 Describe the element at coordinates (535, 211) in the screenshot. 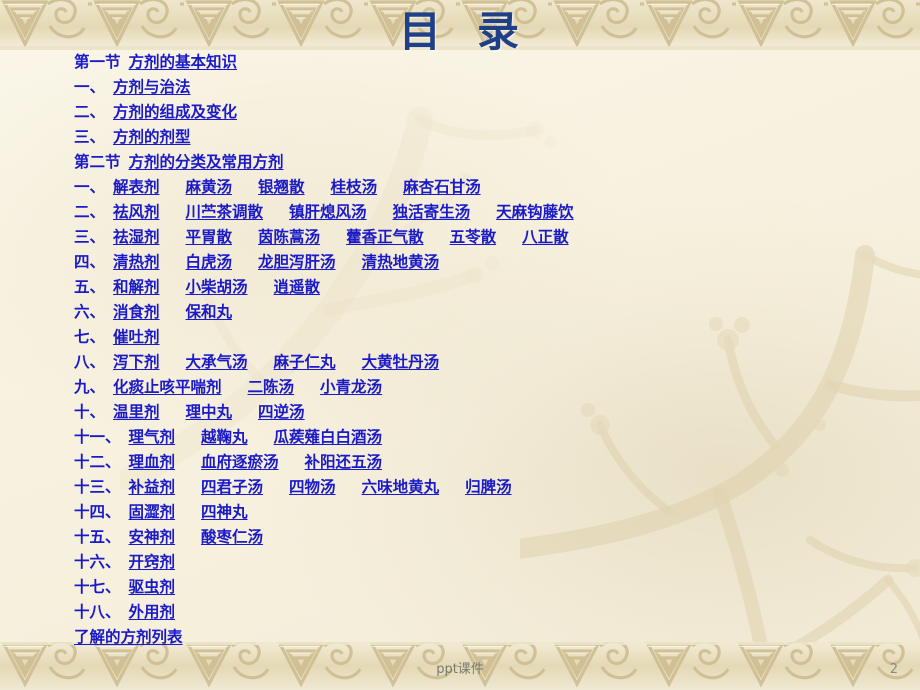

I see `toc-formula-link: 天麻钩藤饮` at that location.